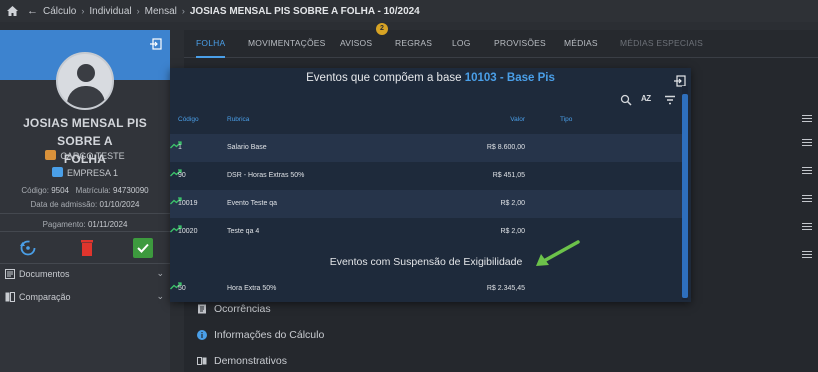 Image resolution: width=818 pixels, height=372 pixels. Describe the element at coordinates (252, 203) in the screenshot. I see `cell-rubrica: Evento Teste qa` at that location.